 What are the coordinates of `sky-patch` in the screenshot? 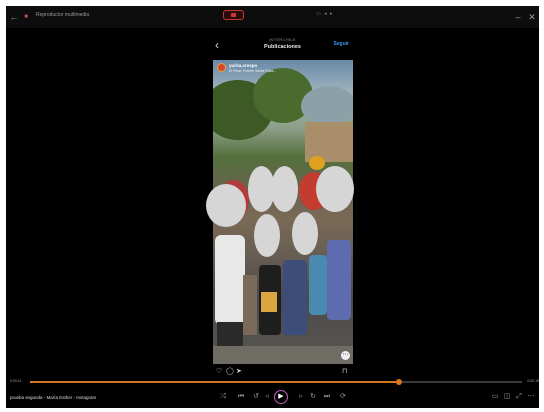 It's located at (327, 106).